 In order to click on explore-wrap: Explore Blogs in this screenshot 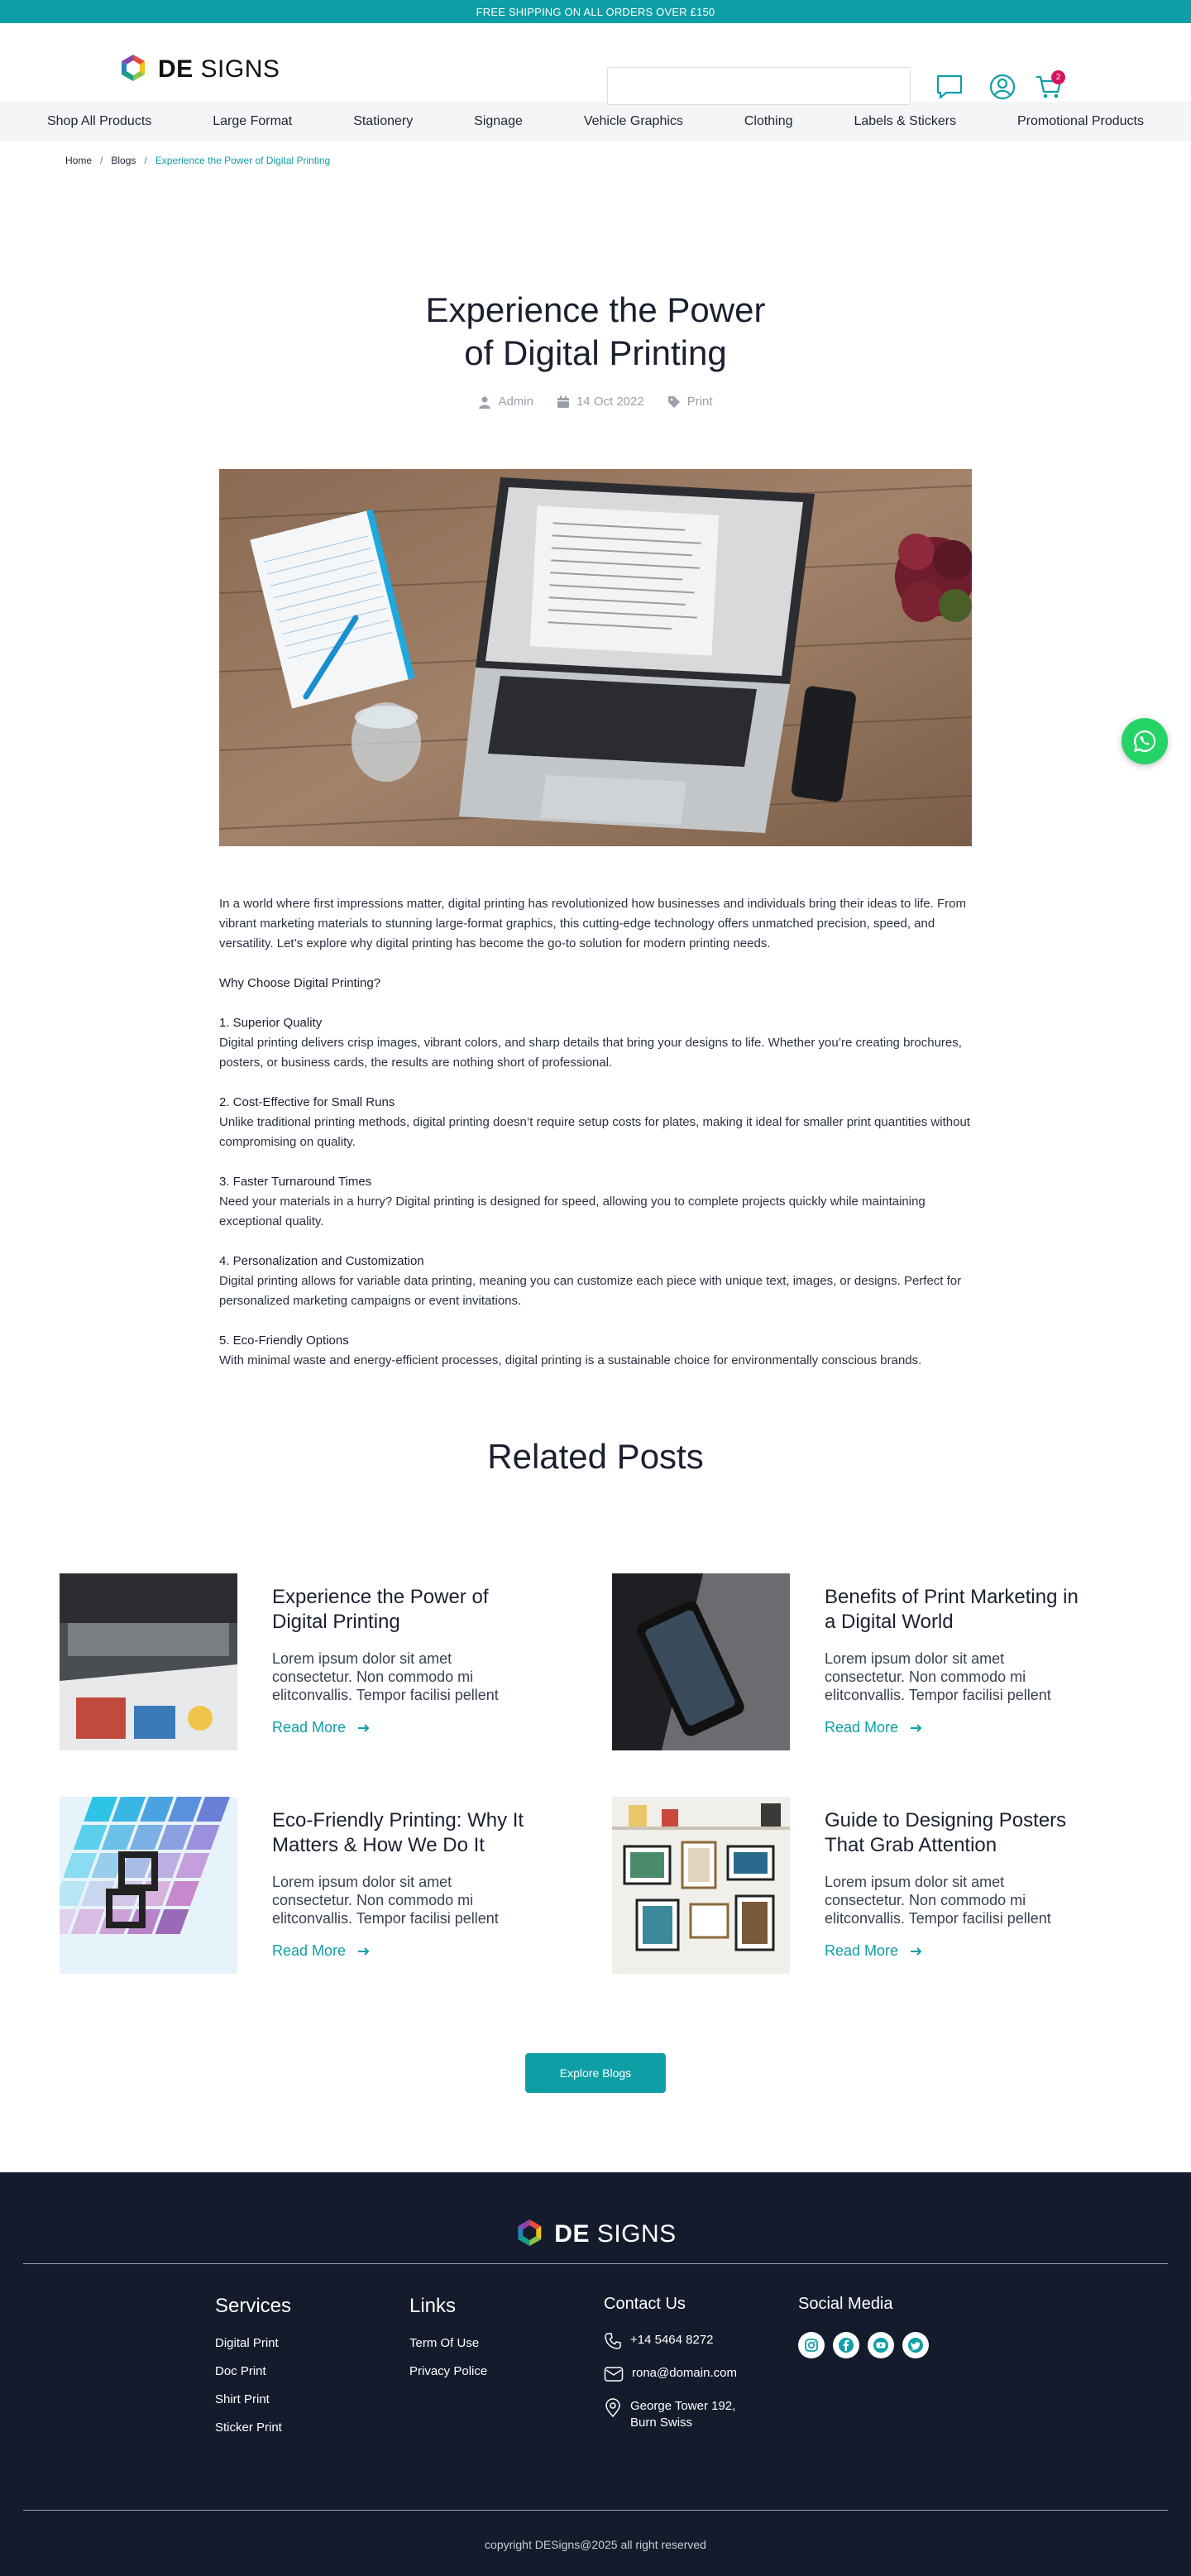, I will do `click(595, 2073)`.